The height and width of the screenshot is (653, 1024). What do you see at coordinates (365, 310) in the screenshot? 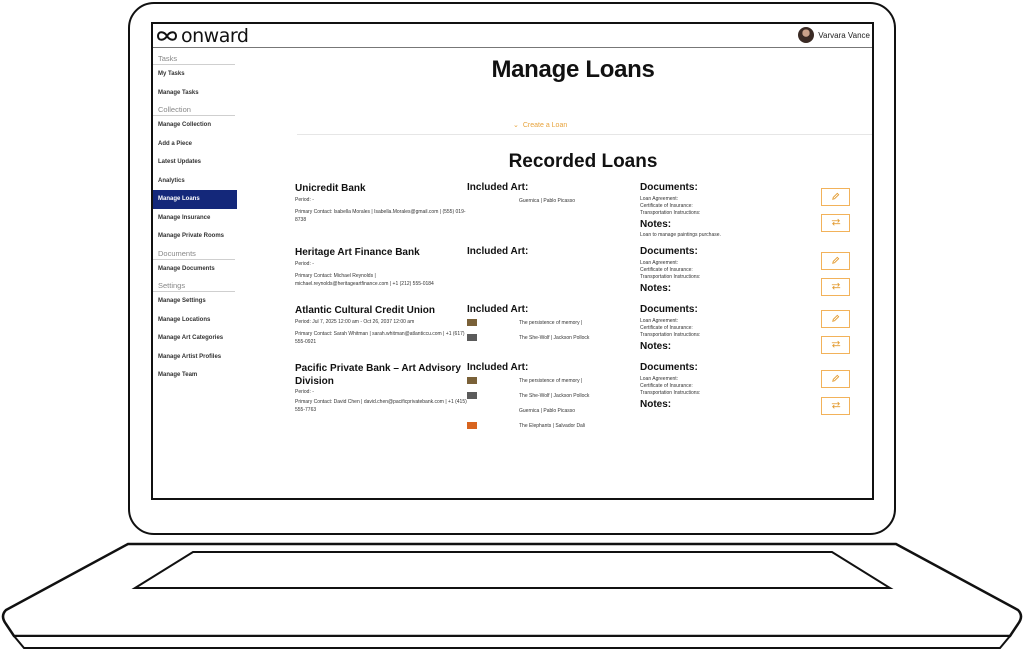
I see `loan-lender: Atlantic Cultural Credit Union` at bounding box center [365, 310].